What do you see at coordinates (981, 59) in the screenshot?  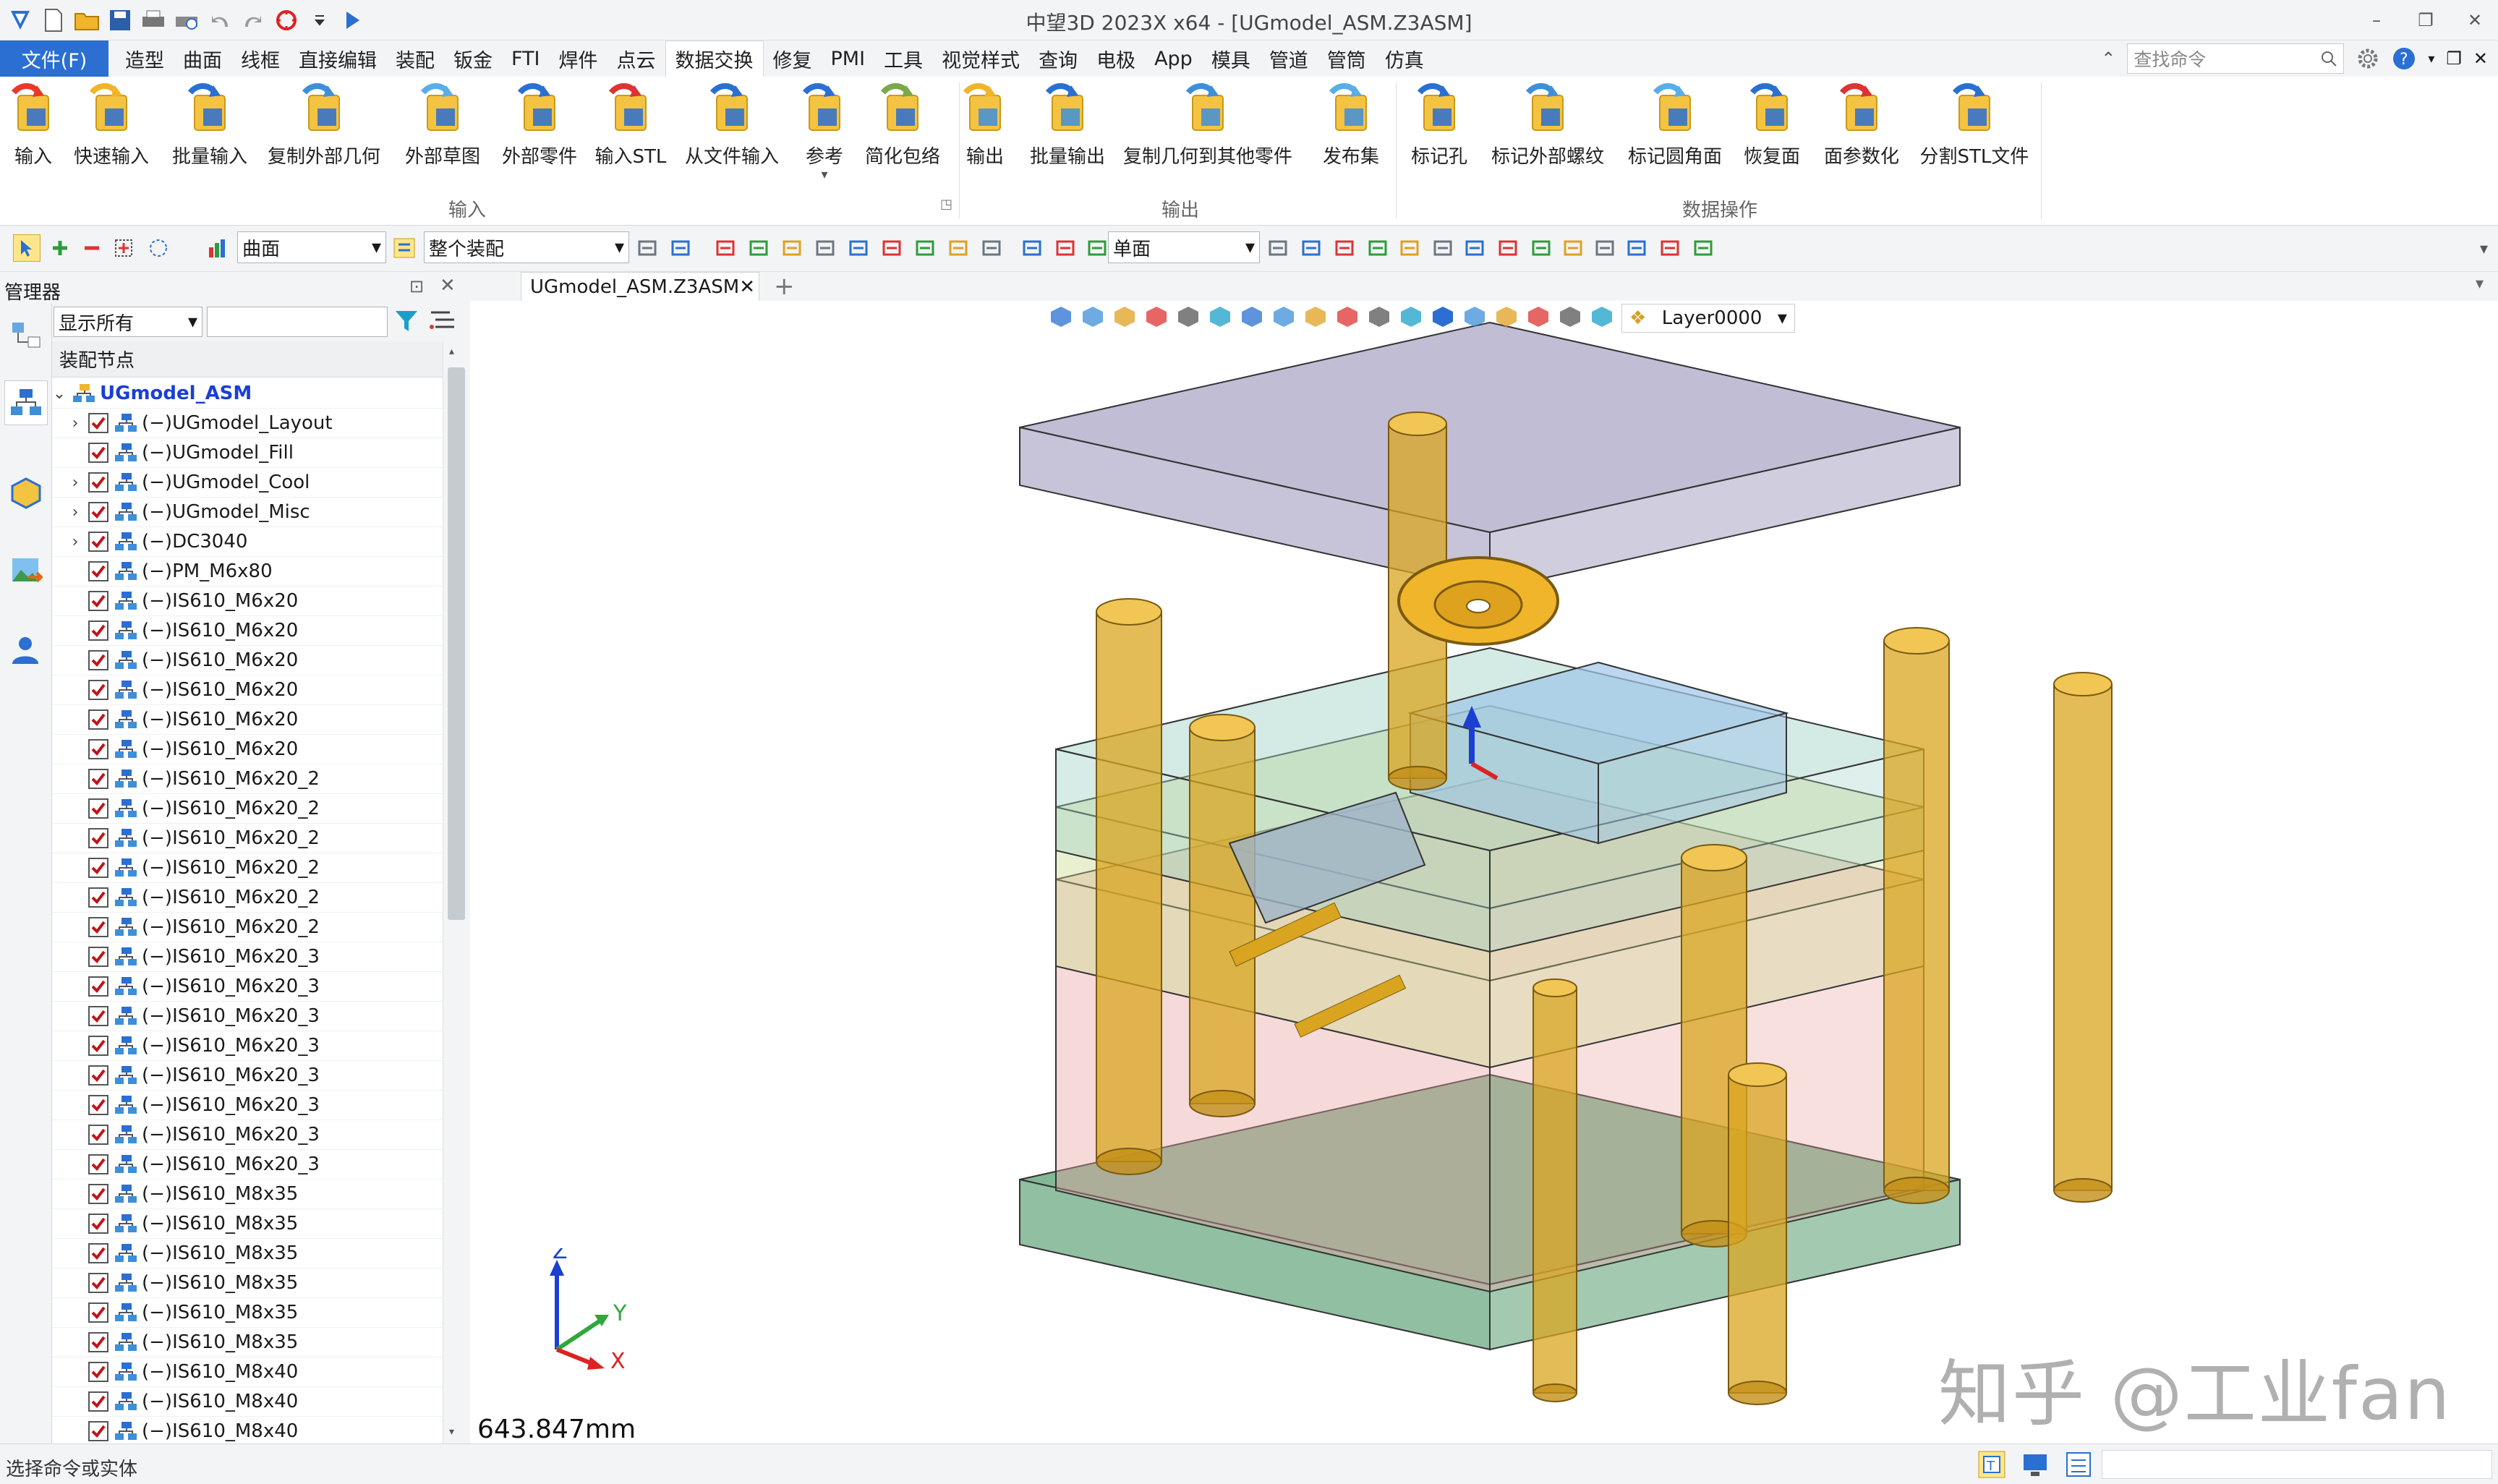 I see `ribbon-tab-13: 视觉样式` at bounding box center [981, 59].